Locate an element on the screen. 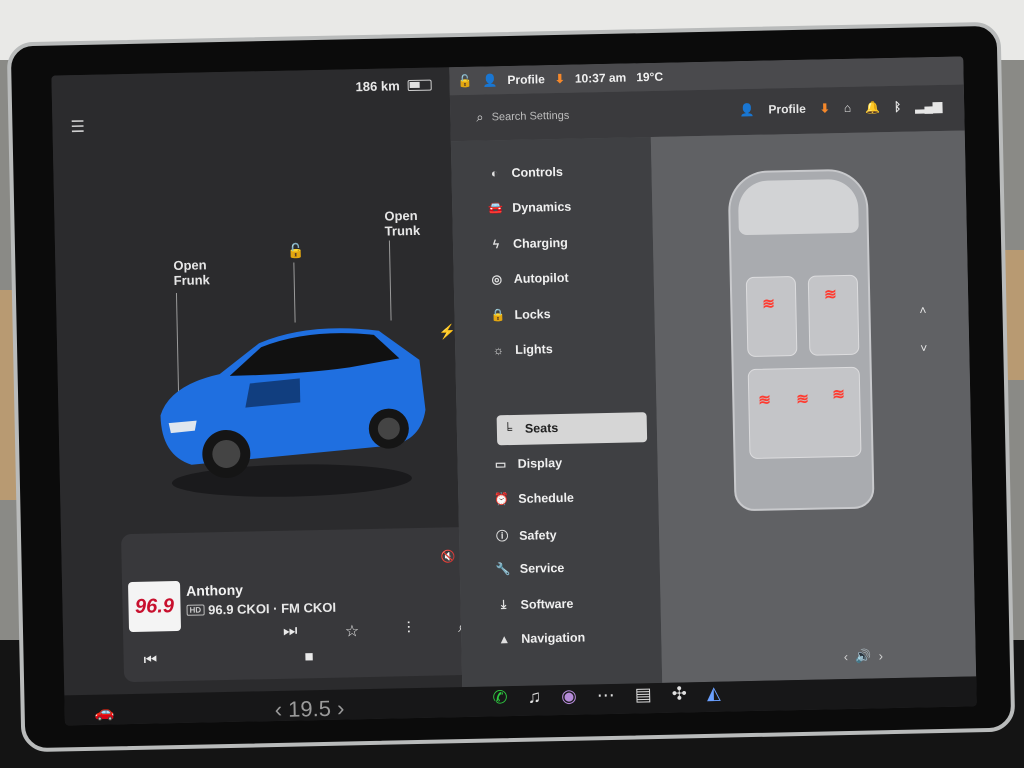 The width and height of the screenshot is (1024, 768). car-icon: 🚘 is located at coordinates (496, 208).